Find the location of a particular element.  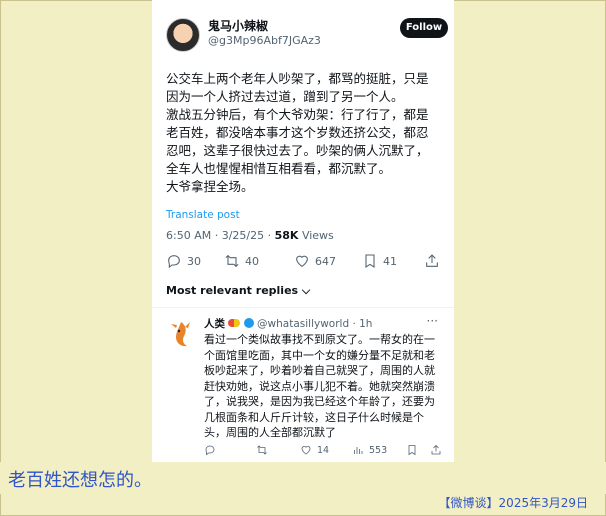

reply-like-count: 14 is located at coordinates (323, 450).